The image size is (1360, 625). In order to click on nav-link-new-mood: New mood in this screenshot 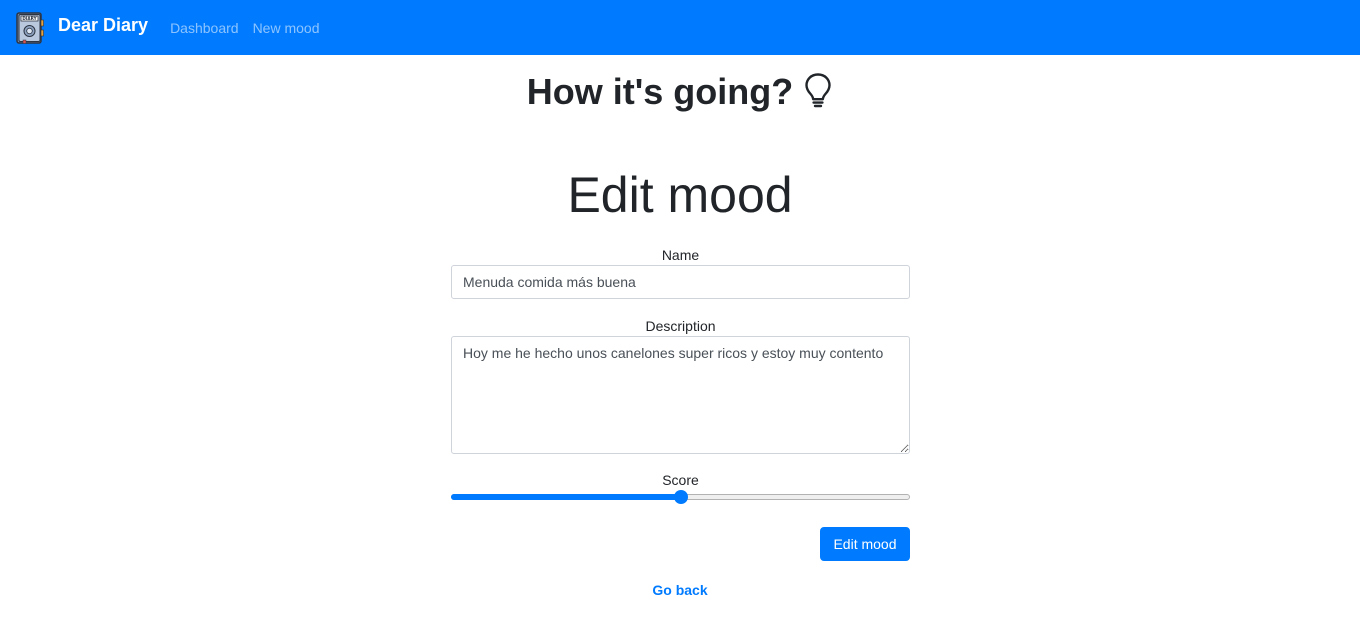, I will do `click(286, 28)`.